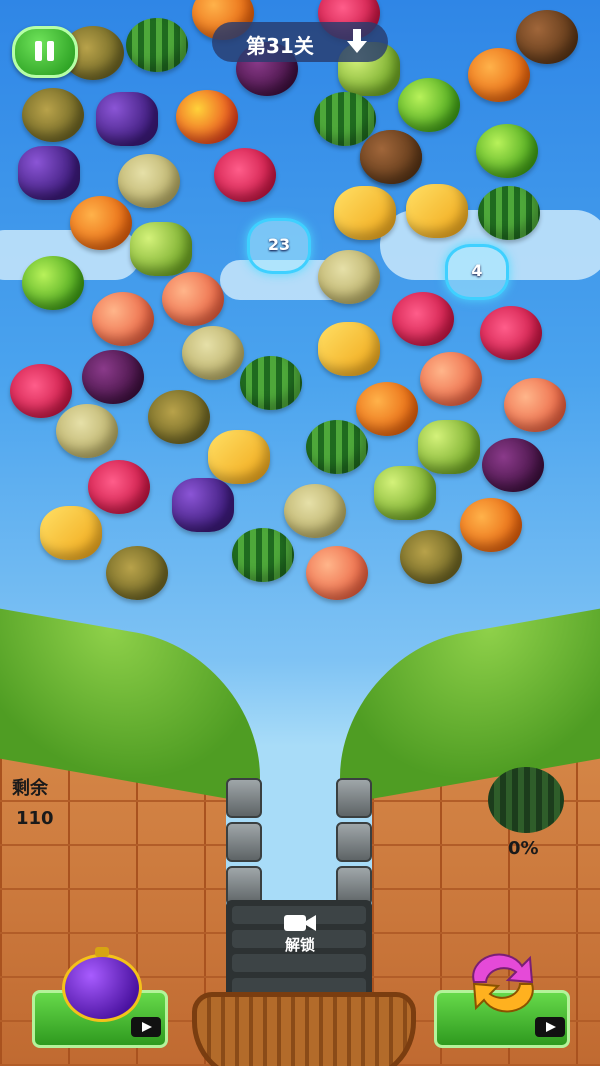  I want to click on bomb-icon, so click(102, 984).